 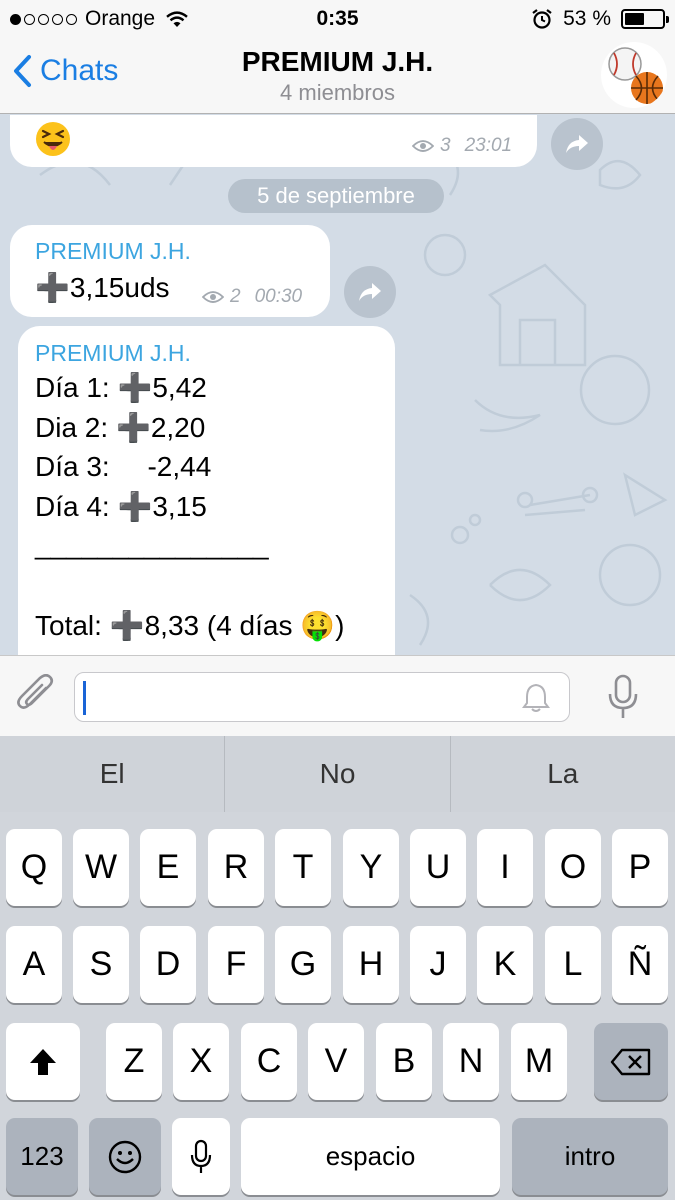 I want to click on sports-balls-icon, so click(x=635, y=75).